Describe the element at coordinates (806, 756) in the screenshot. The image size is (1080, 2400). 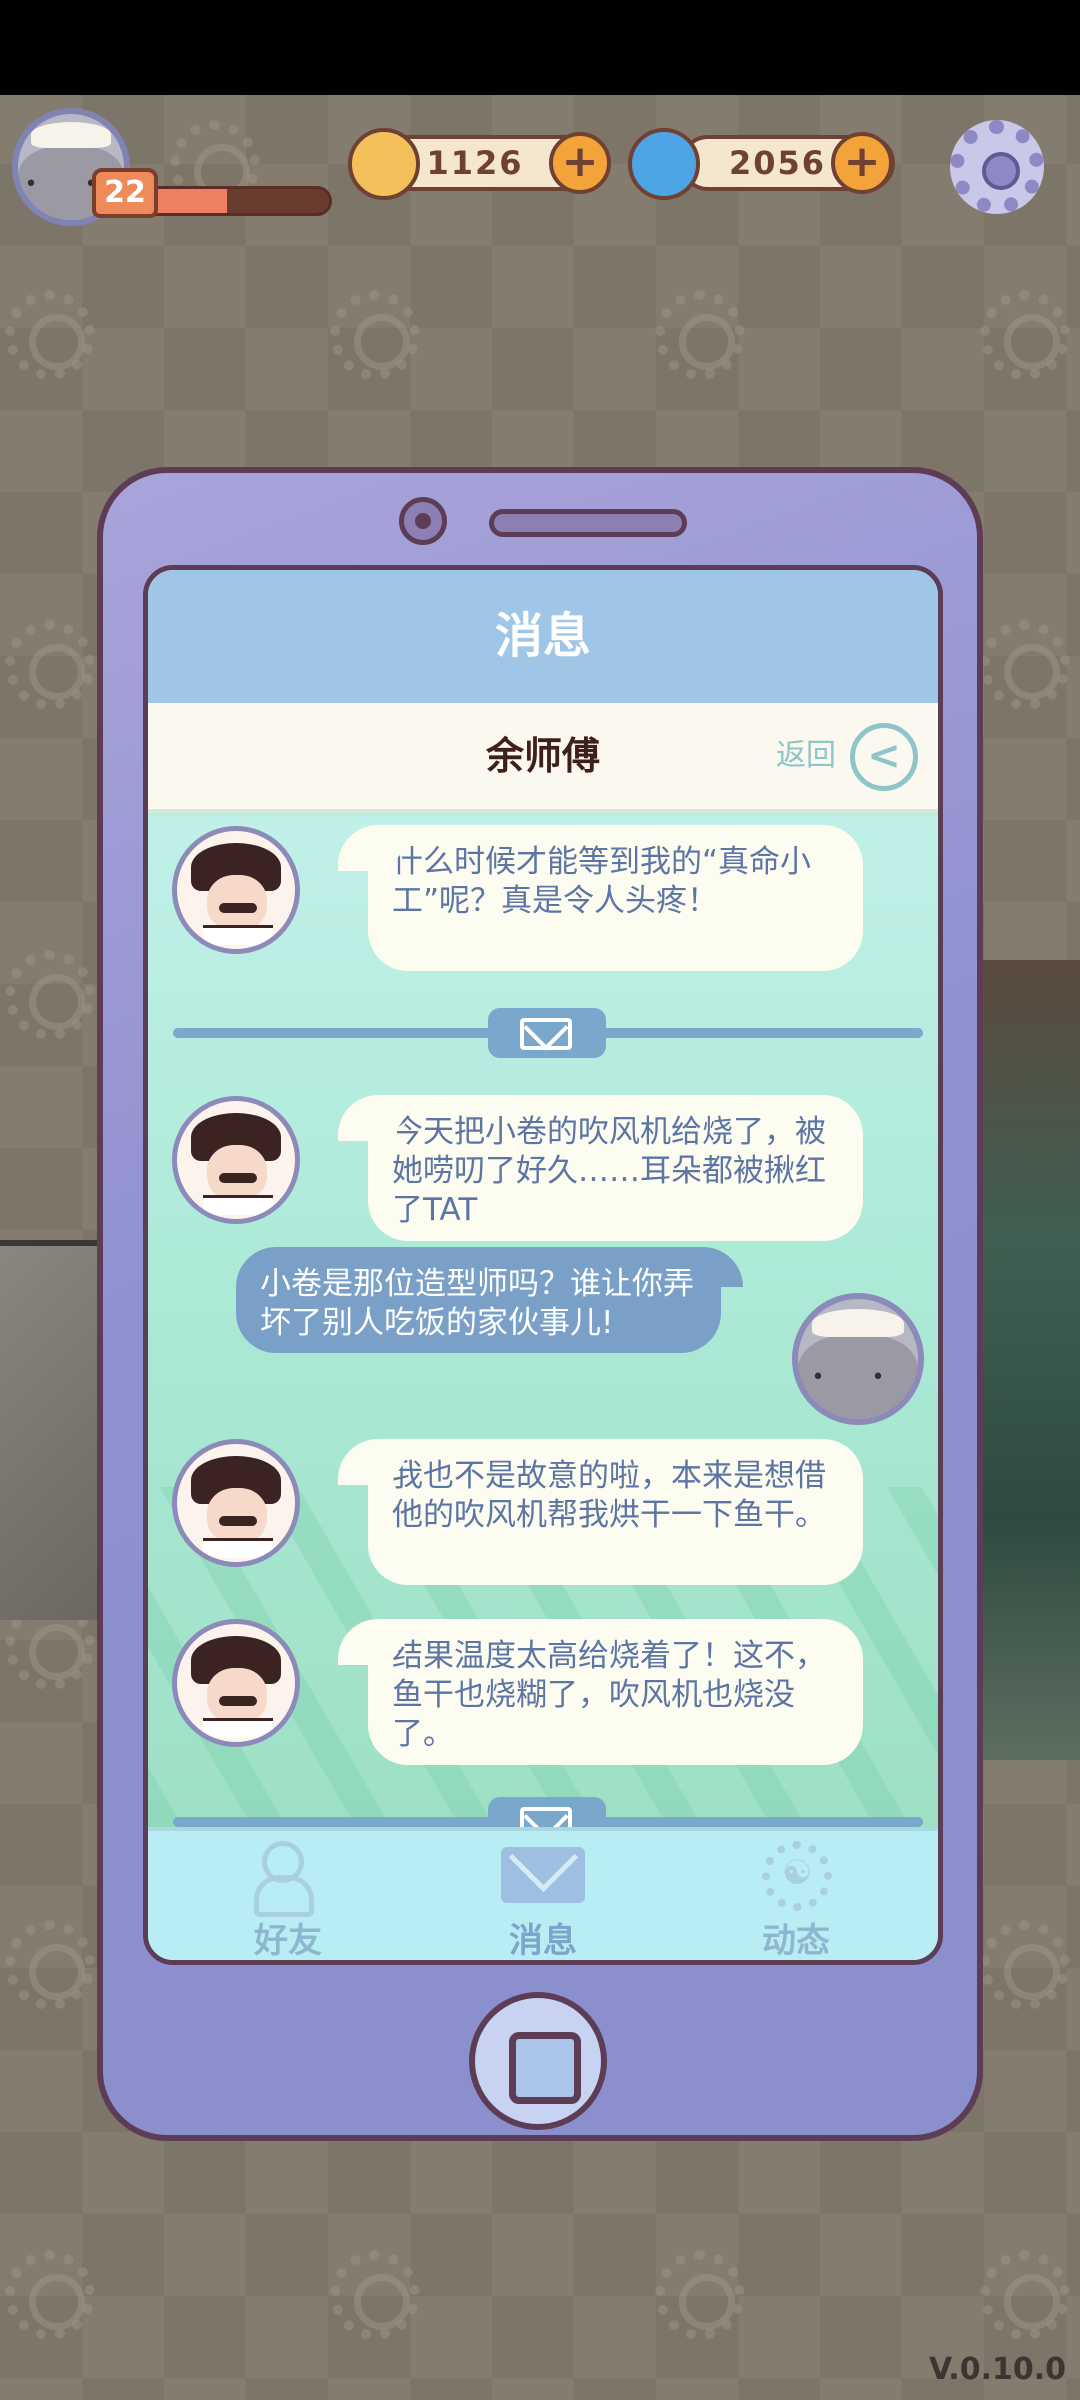
I see `back-label: 返回` at that location.